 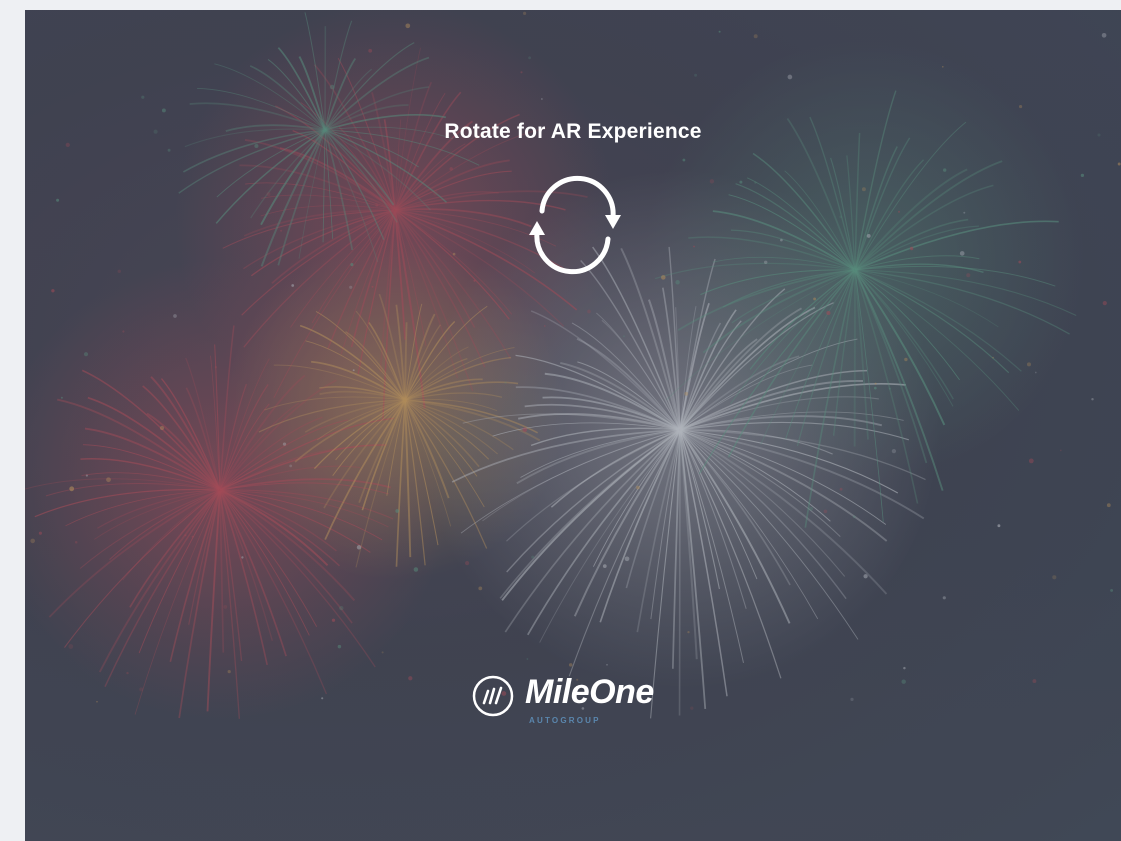 What do you see at coordinates (12, 420) in the screenshot?
I see `left-gutter` at bounding box center [12, 420].